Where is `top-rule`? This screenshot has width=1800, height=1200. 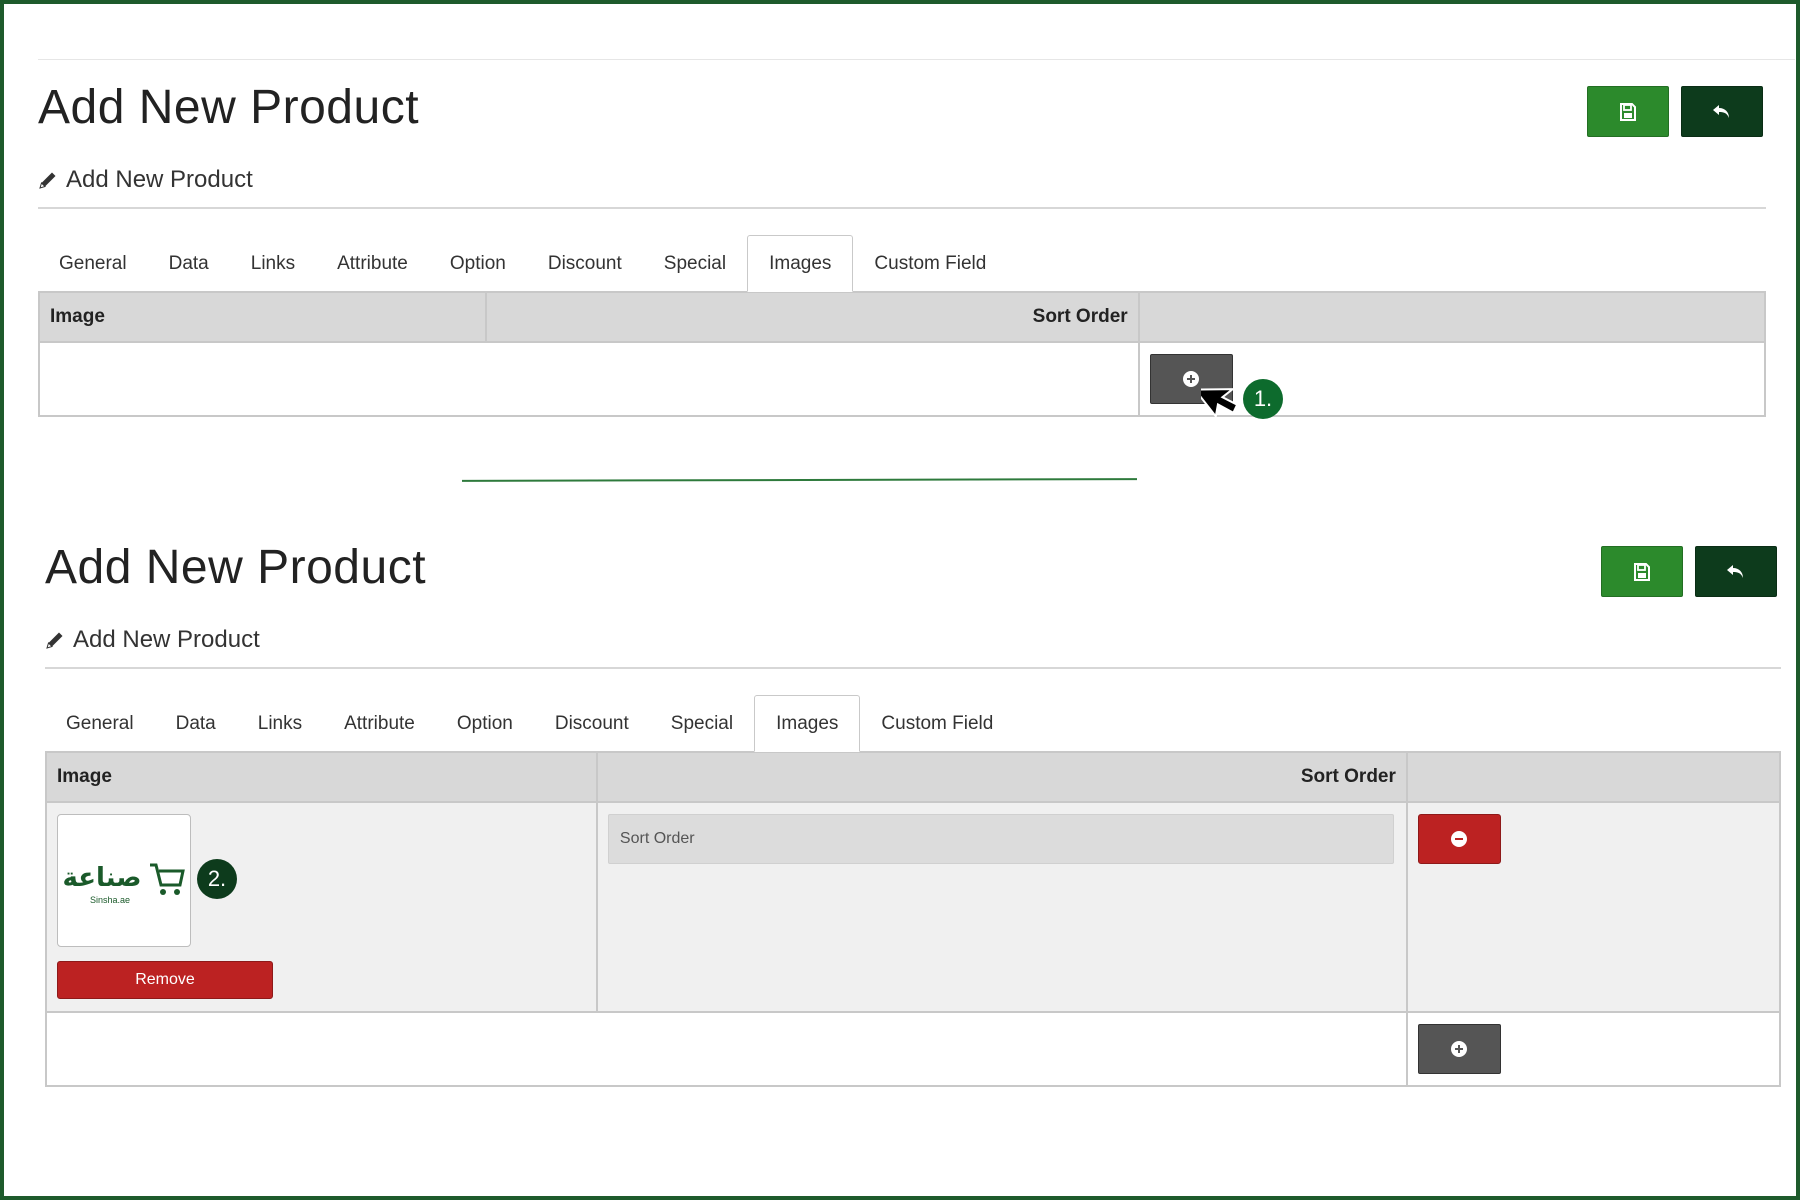
top-rule is located at coordinates (916, 59).